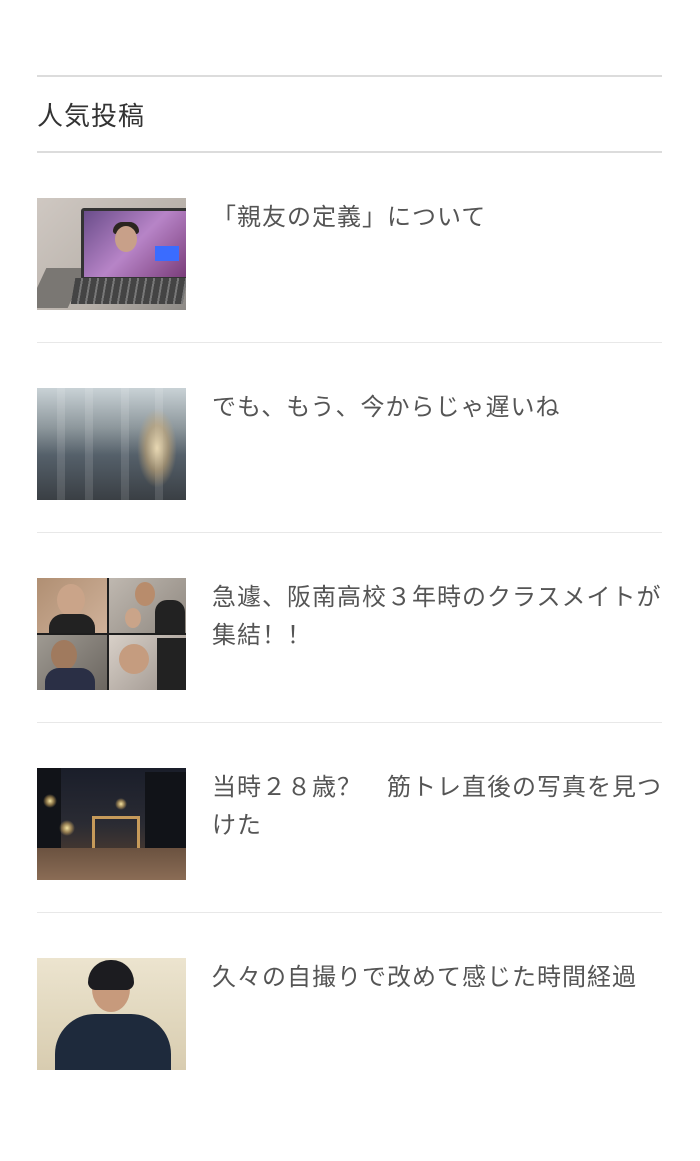 The image size is (700, 1161). I want to click on post-title-link: 当時２８歳？ 筋トレ直後の写真を見つけた, so click(437, 806).